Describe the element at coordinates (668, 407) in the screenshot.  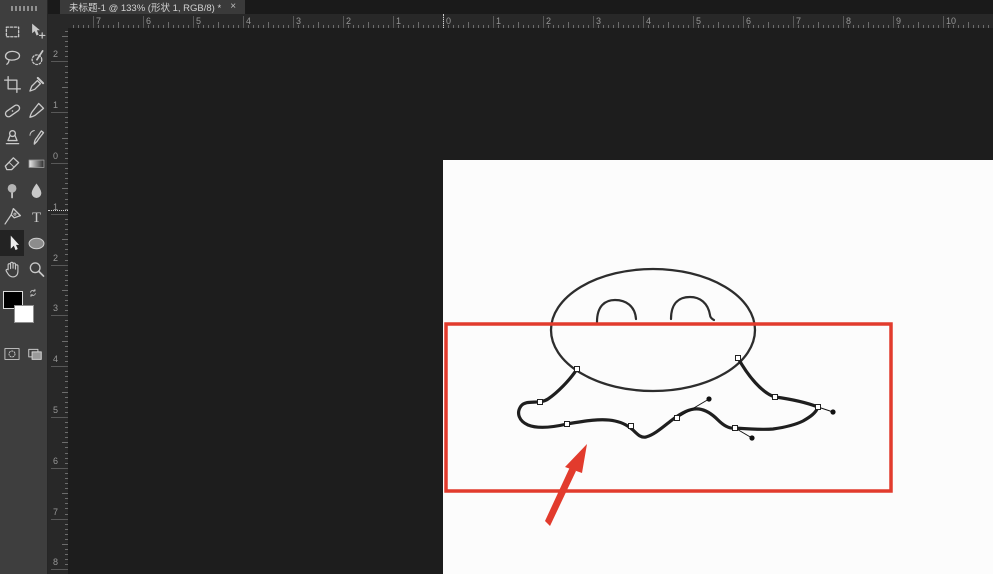
I see `red-annotation-rectangle` at that location.